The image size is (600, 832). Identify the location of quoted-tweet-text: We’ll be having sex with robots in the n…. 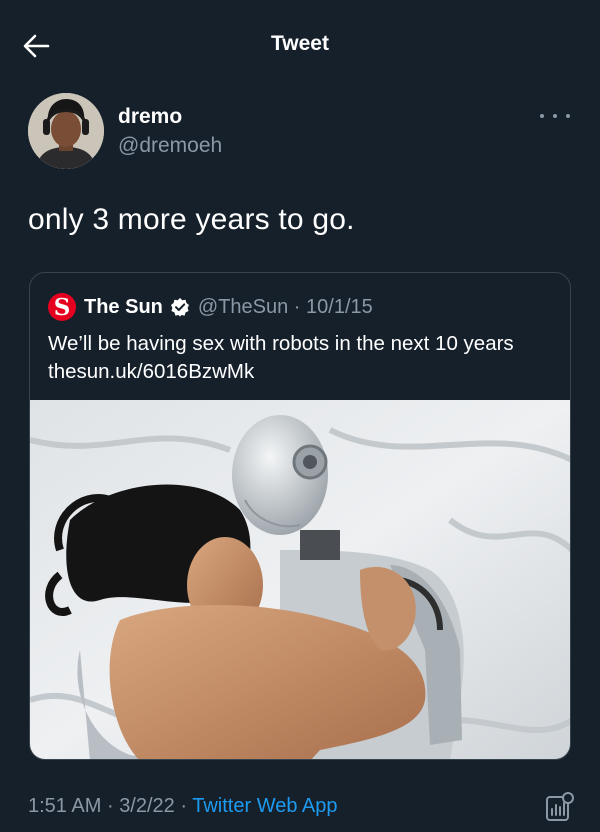
(281, 357).